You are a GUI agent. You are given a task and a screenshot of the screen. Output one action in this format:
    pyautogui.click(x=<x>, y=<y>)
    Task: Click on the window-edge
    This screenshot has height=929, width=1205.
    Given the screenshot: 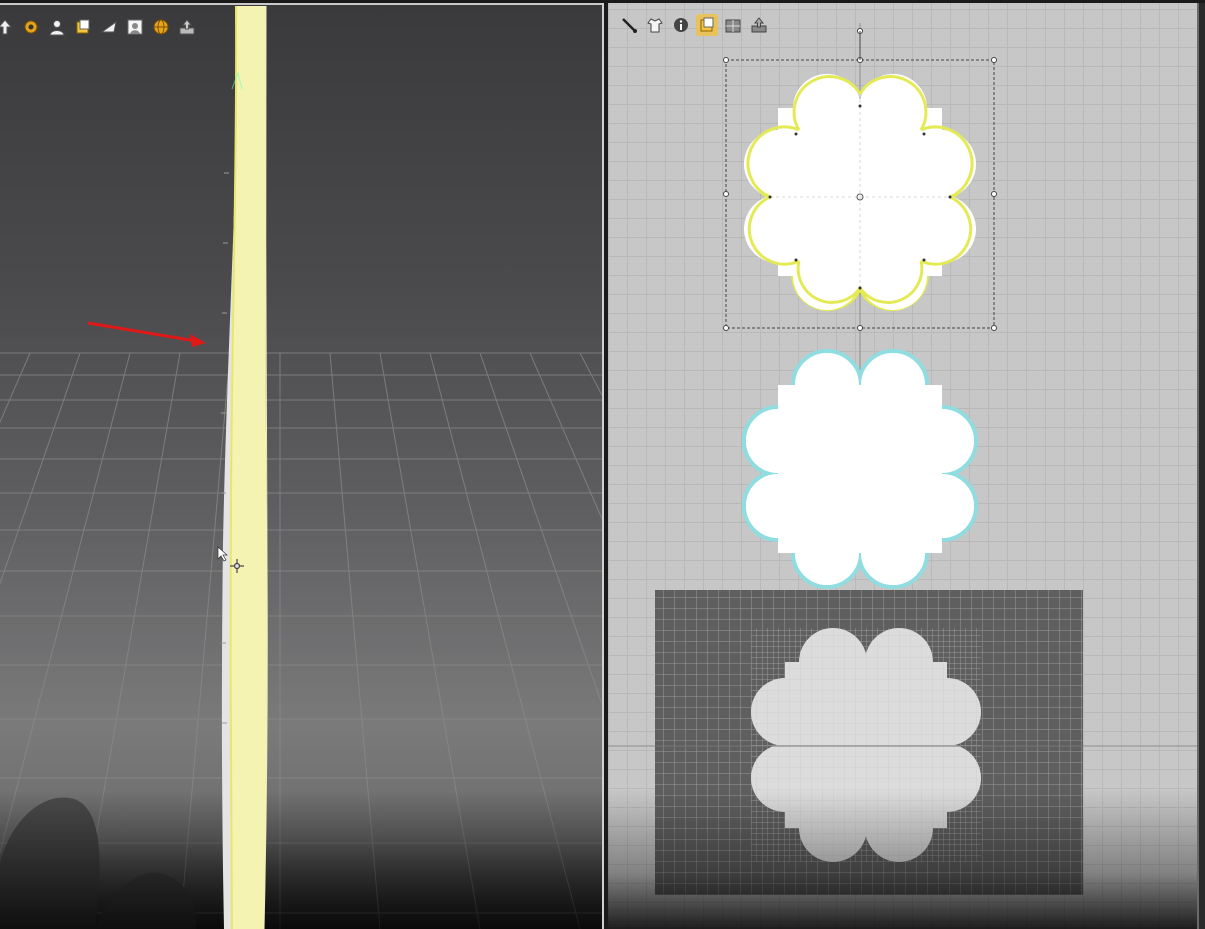 What is the action you would take?
    pyautogui.click(x=1198, y=466)
    